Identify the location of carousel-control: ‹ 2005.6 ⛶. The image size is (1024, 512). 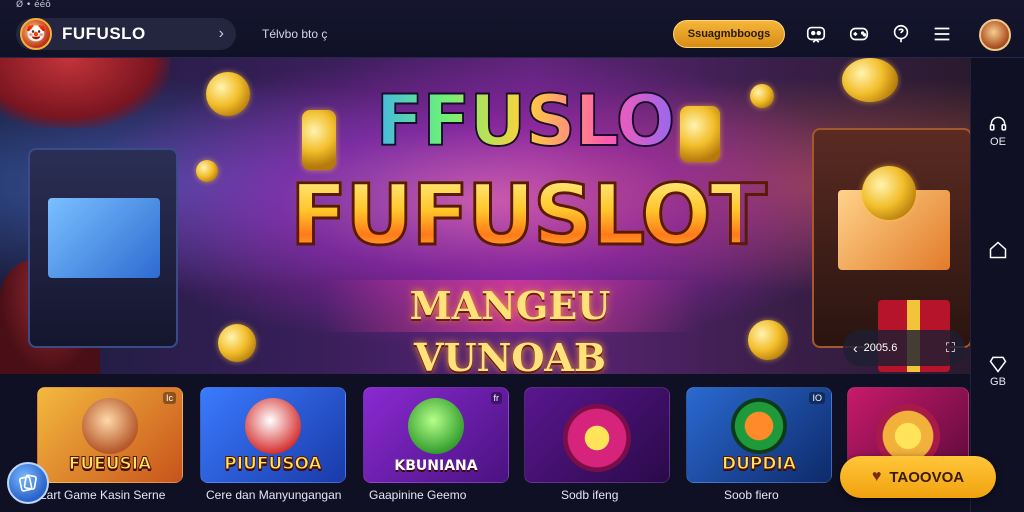
(904, 348).